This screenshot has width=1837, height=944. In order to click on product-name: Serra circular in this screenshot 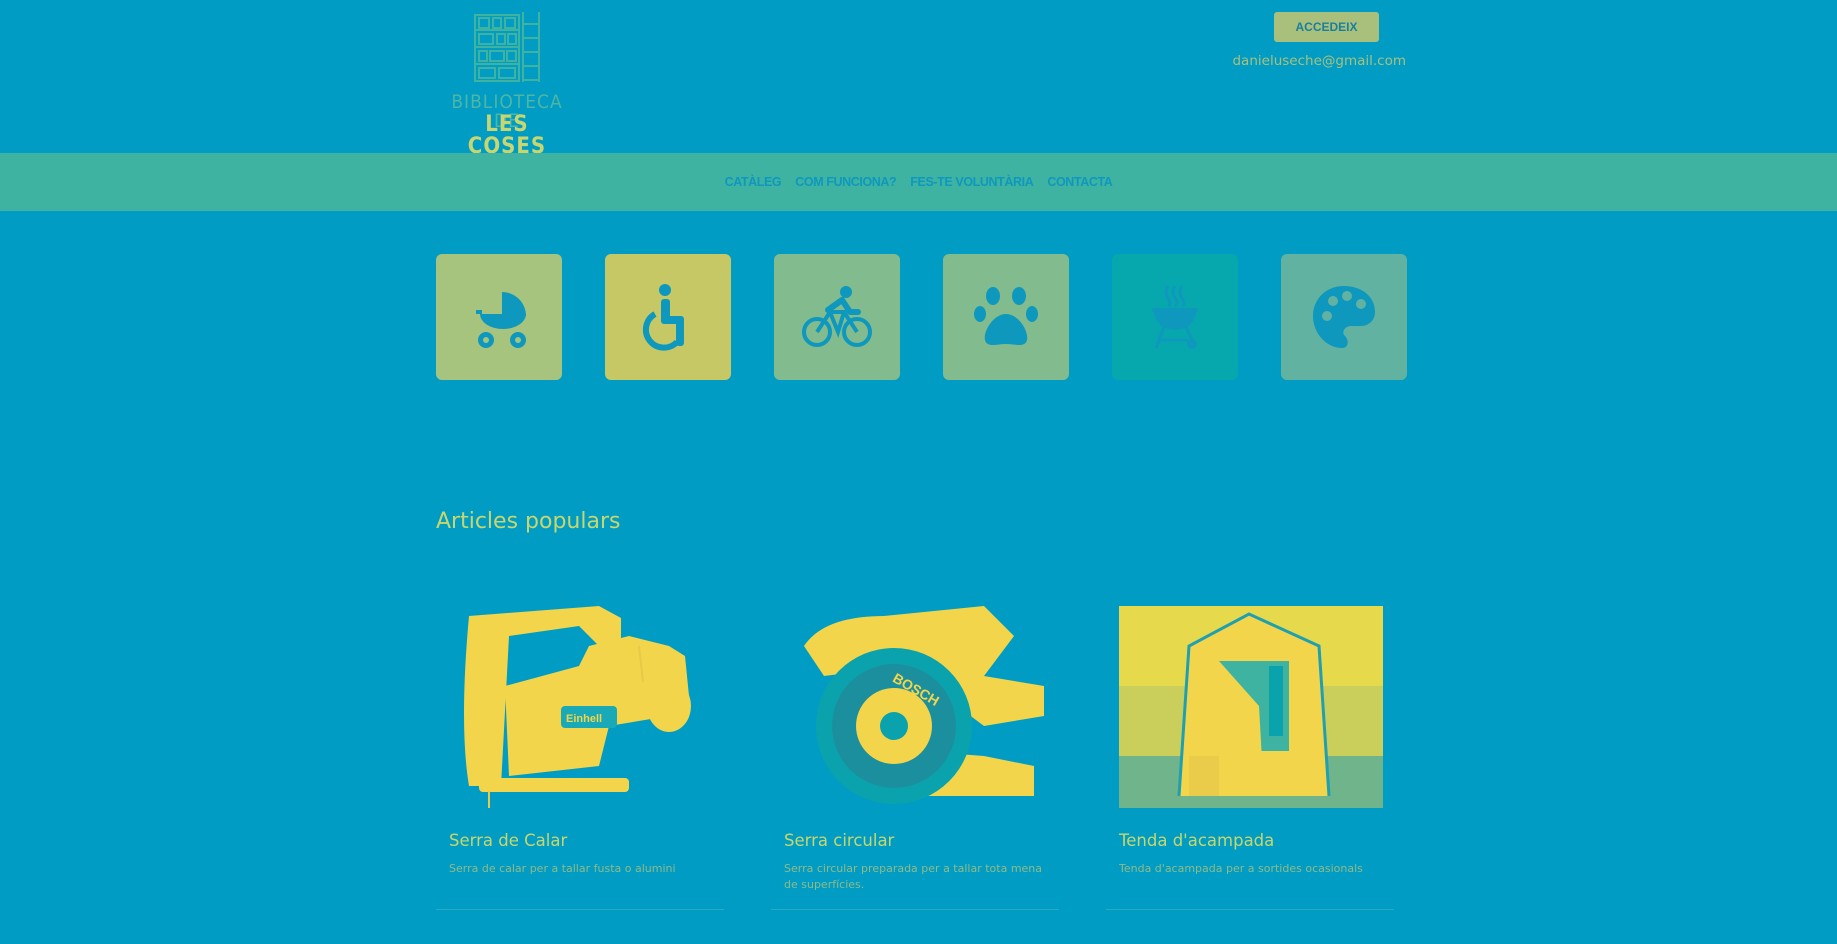, I will do `click(839, 840)`.